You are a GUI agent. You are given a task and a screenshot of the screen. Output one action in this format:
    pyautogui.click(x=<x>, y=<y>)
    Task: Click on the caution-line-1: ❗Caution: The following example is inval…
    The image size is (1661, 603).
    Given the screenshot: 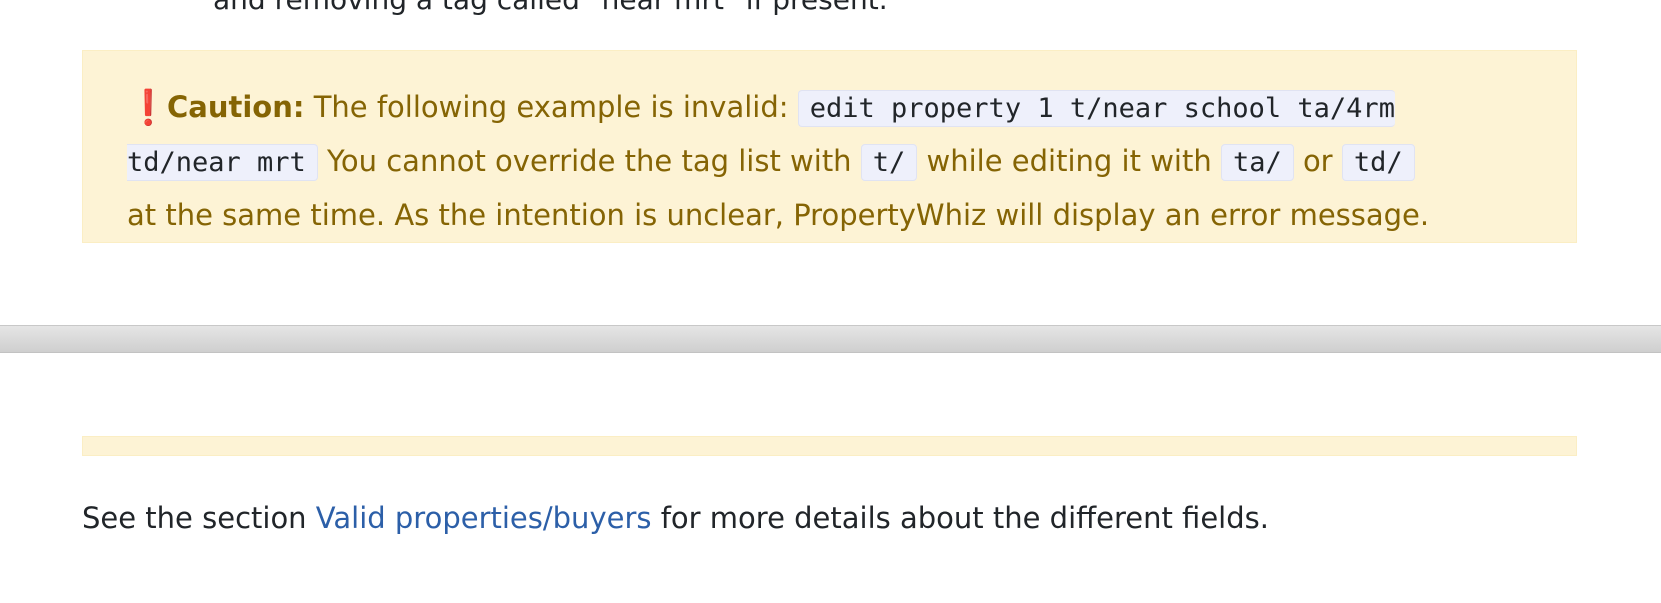 What is the action you would take?
    pyautogui.click(x=829, y=108)
    